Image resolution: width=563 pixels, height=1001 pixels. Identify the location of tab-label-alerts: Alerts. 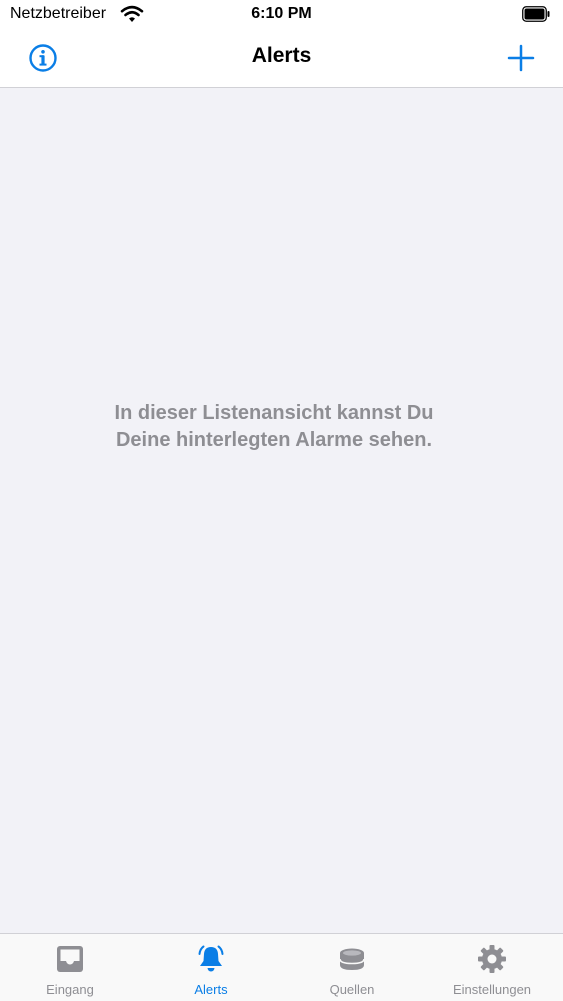
(211, 989).